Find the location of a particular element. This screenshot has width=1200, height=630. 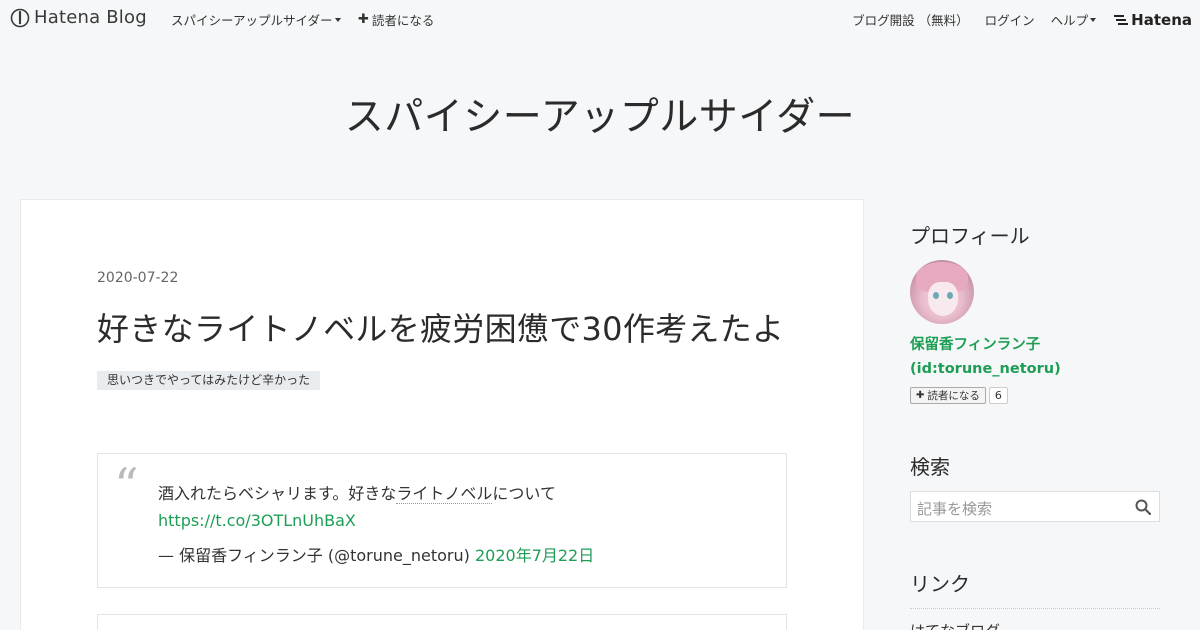

hatena-blog-logo-icon is located at coordinates (20, 17).